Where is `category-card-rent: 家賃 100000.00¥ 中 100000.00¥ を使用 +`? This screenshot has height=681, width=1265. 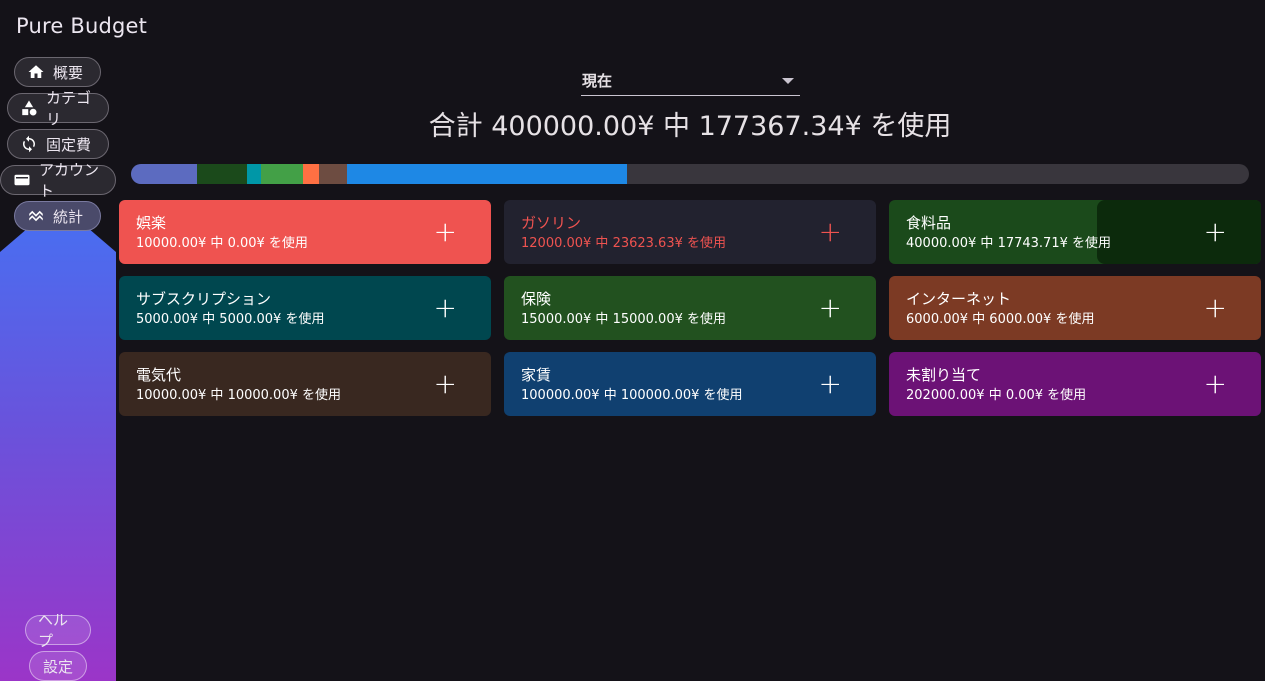
category-card-rent: 家賃 100000.00¥ 中 100000.00¥ を使用 + is located at coordinates (690, 384).